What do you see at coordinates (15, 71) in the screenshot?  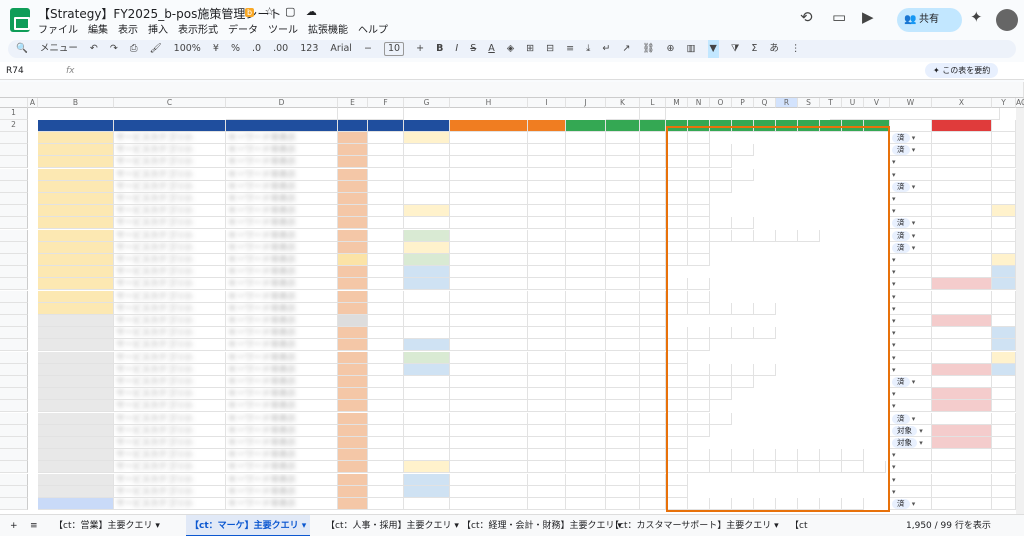 I see `name-box: R74` at bounding box center [15, 71].